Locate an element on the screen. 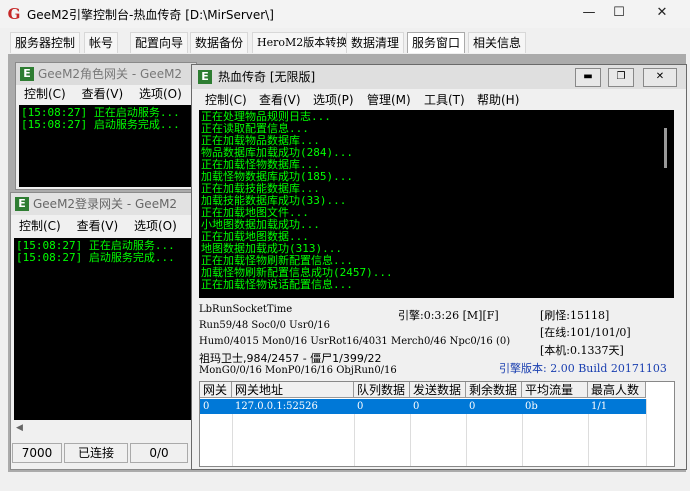 This screenshot has height=491, width=690. login-gateway-title: GeeM2登录网关 - GeeM2 is located at coordinates (103, 204).